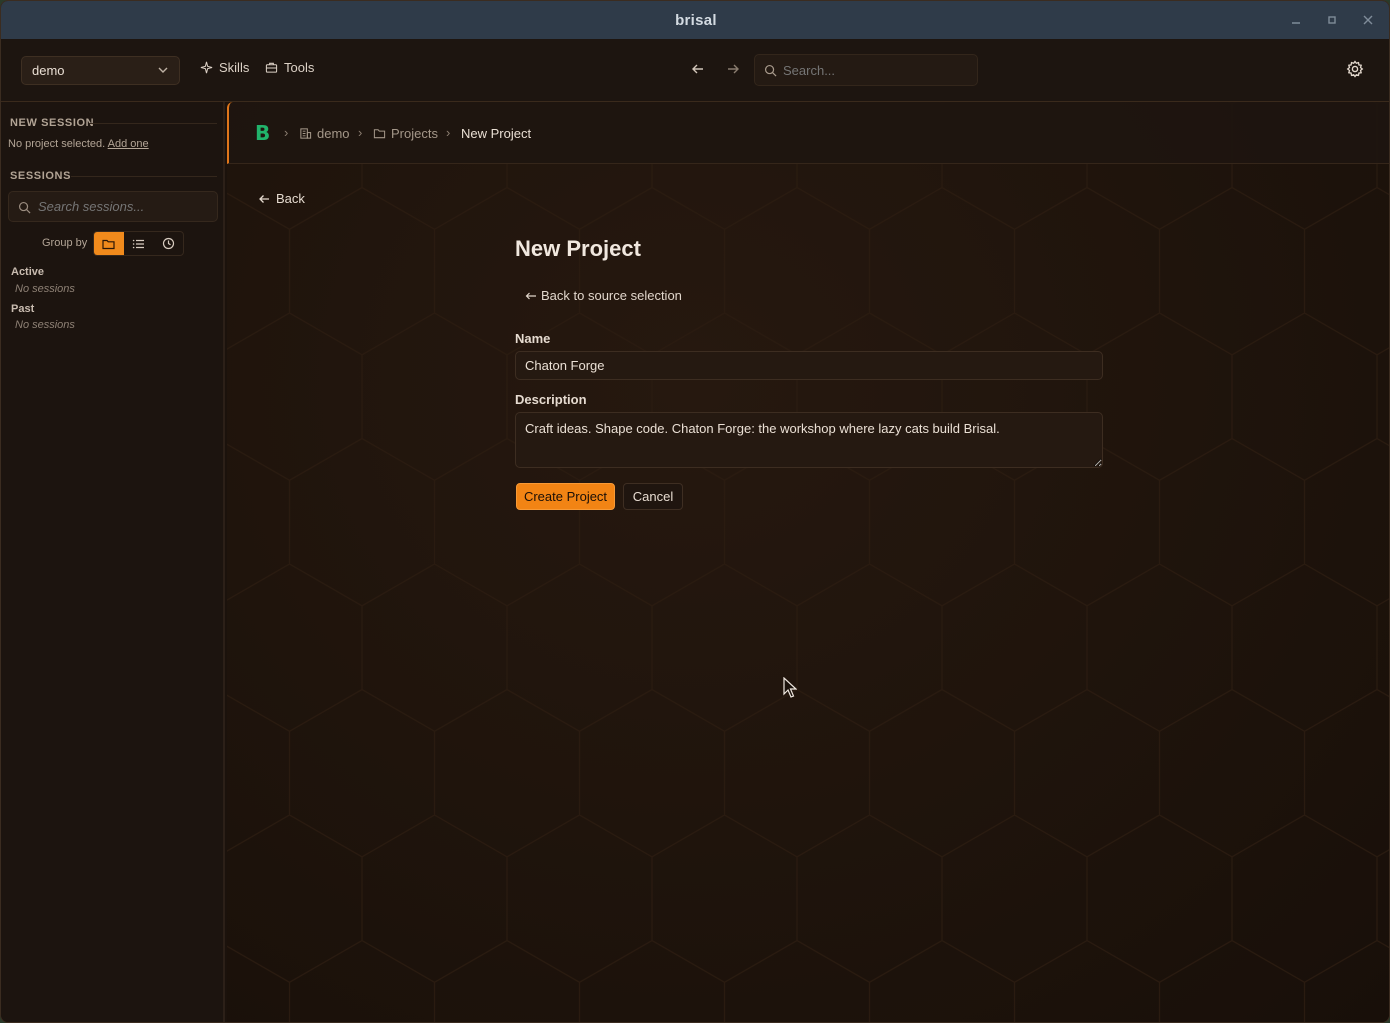 The height and width of the screenshot is (1023, 1390). What do you see at coordinates (123, 206) in the screenshot?
I see `session-search-input` at bounding box center [123, 206].